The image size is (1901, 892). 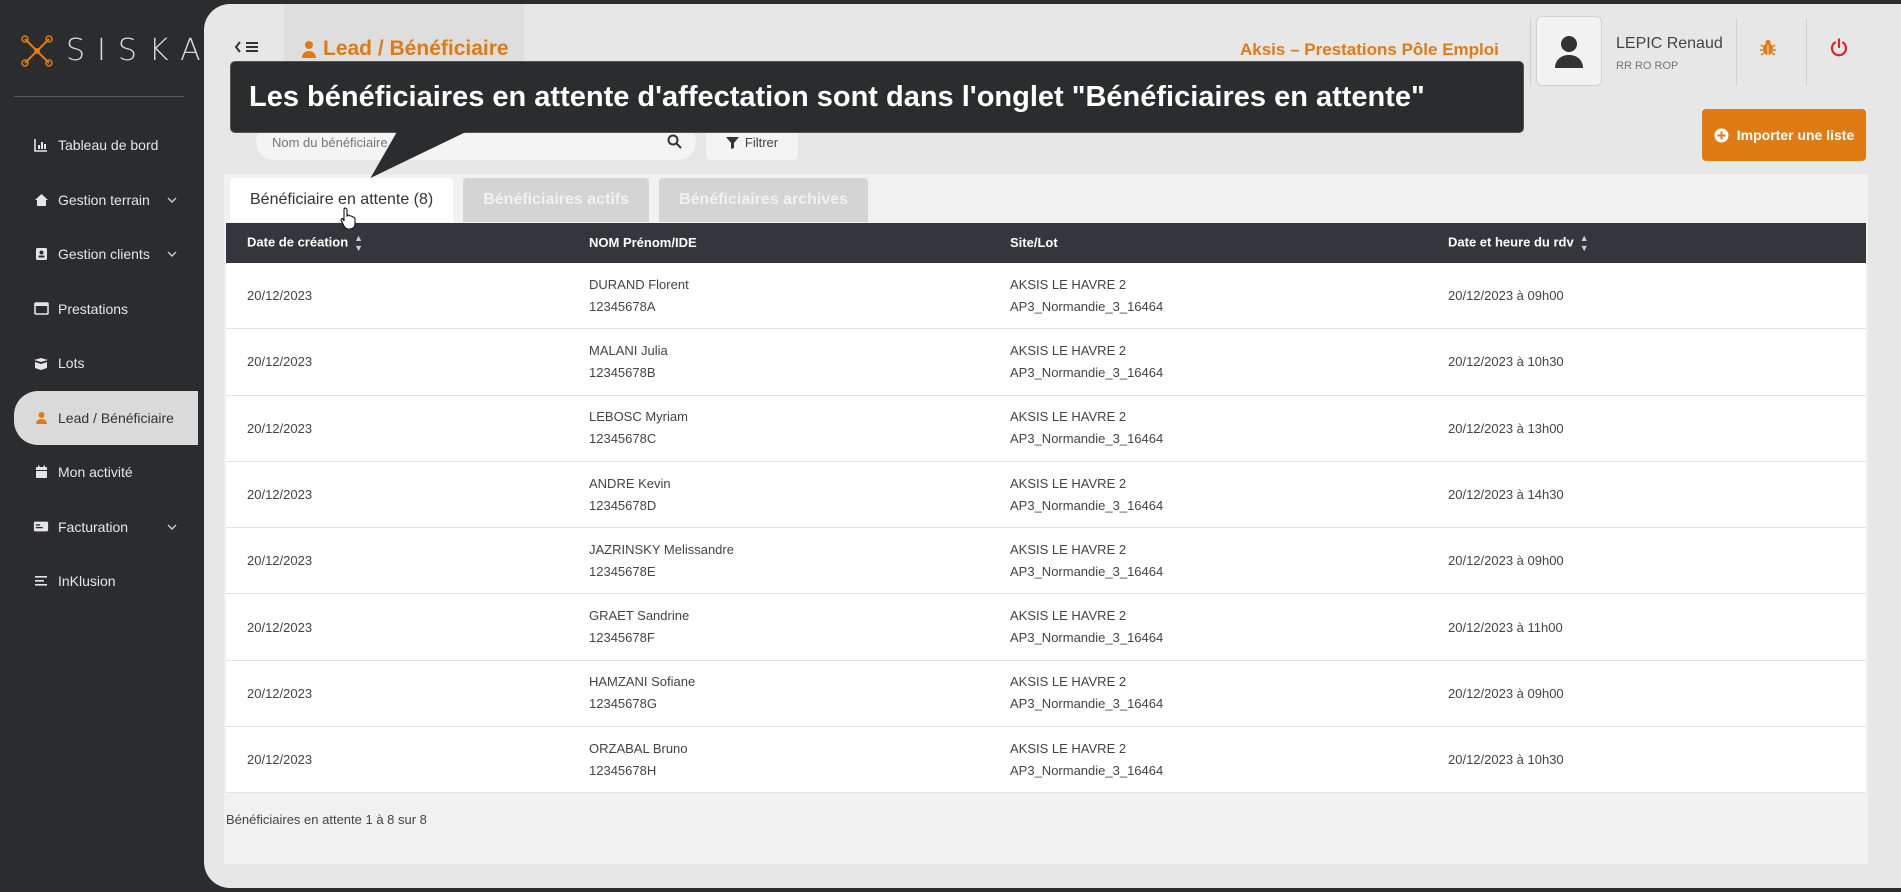 I want to click on siska-logo-icon, so click(x=37, y=50).